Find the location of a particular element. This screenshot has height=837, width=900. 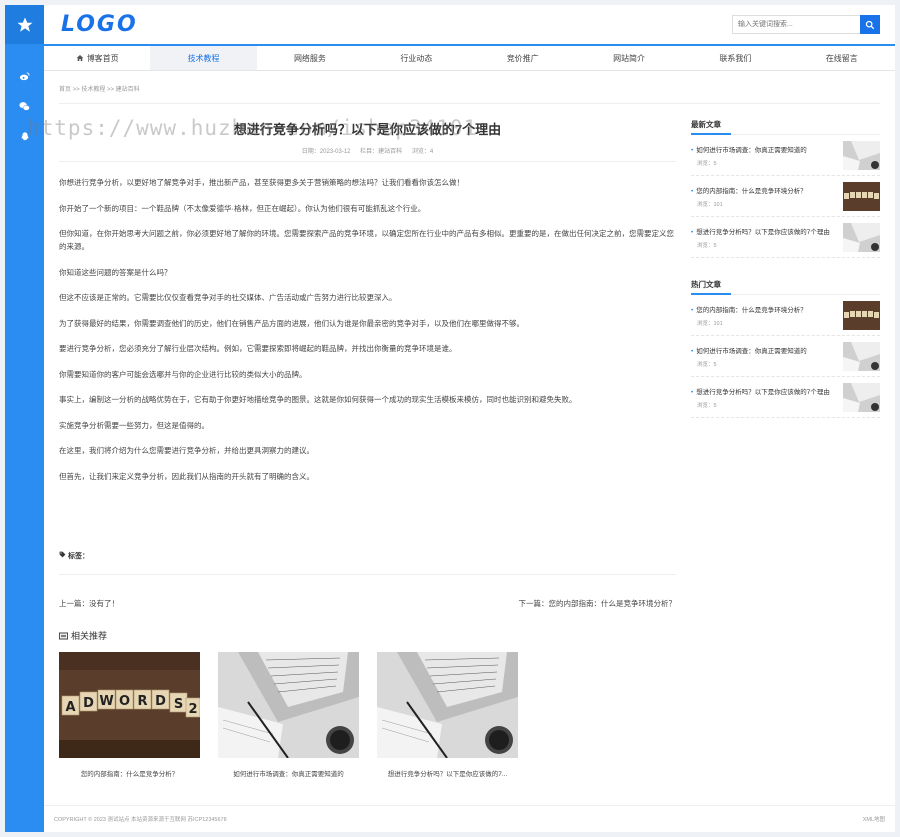

nav-label: 在线留言 is located at coordinates (841, 58).